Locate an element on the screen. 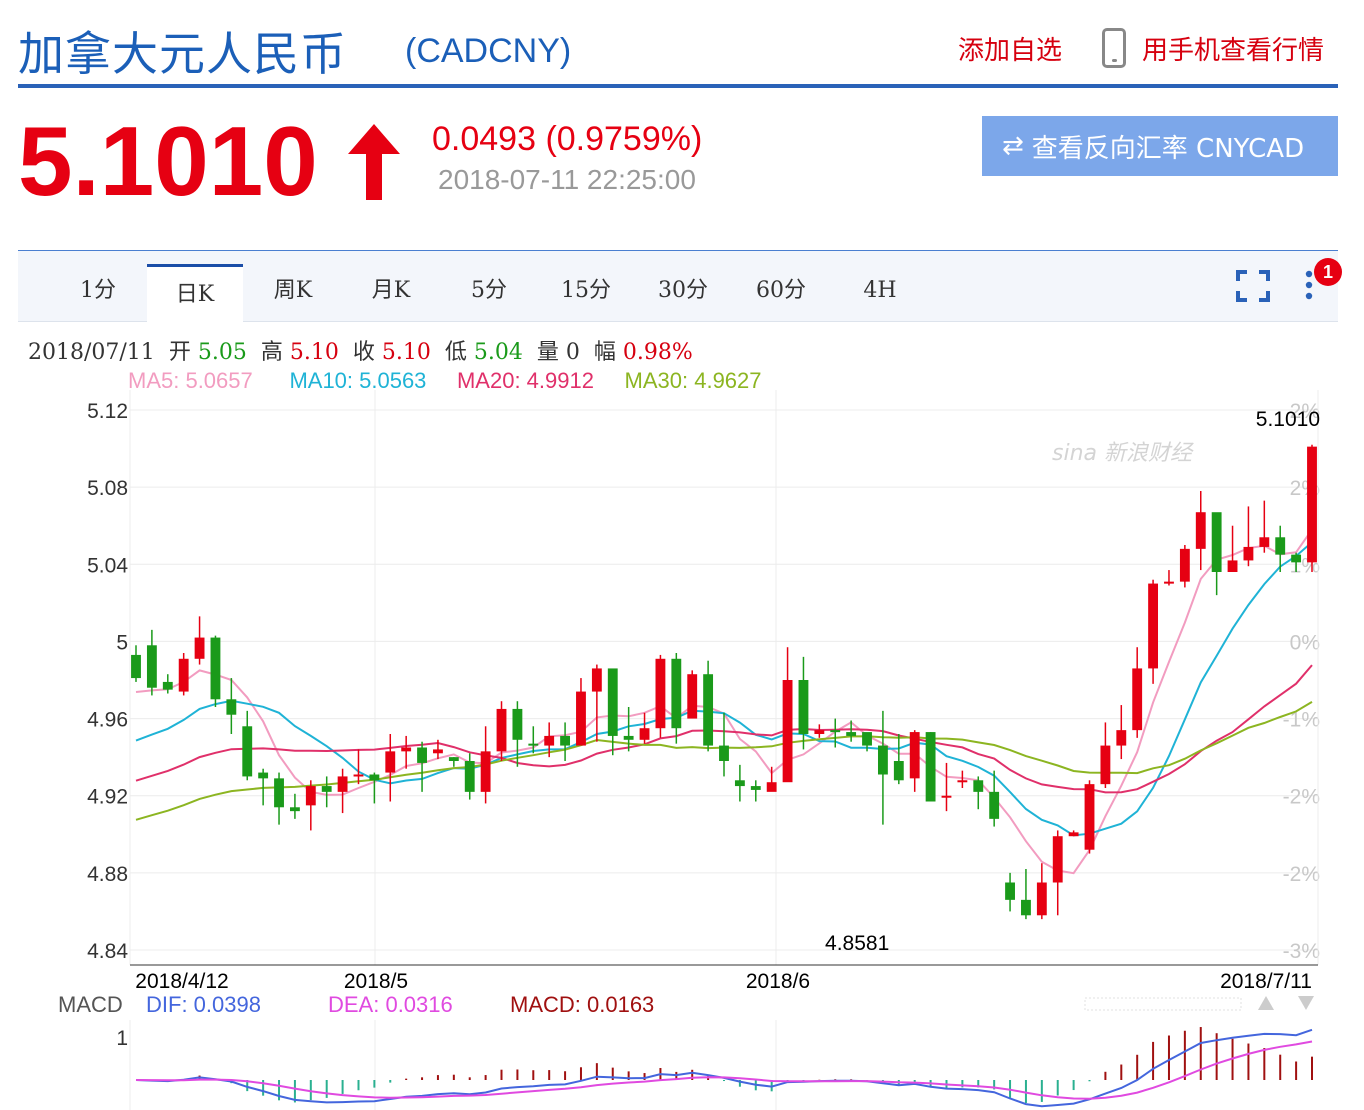  y-tick-label: 4.92 is located at coordinates (107, 797).